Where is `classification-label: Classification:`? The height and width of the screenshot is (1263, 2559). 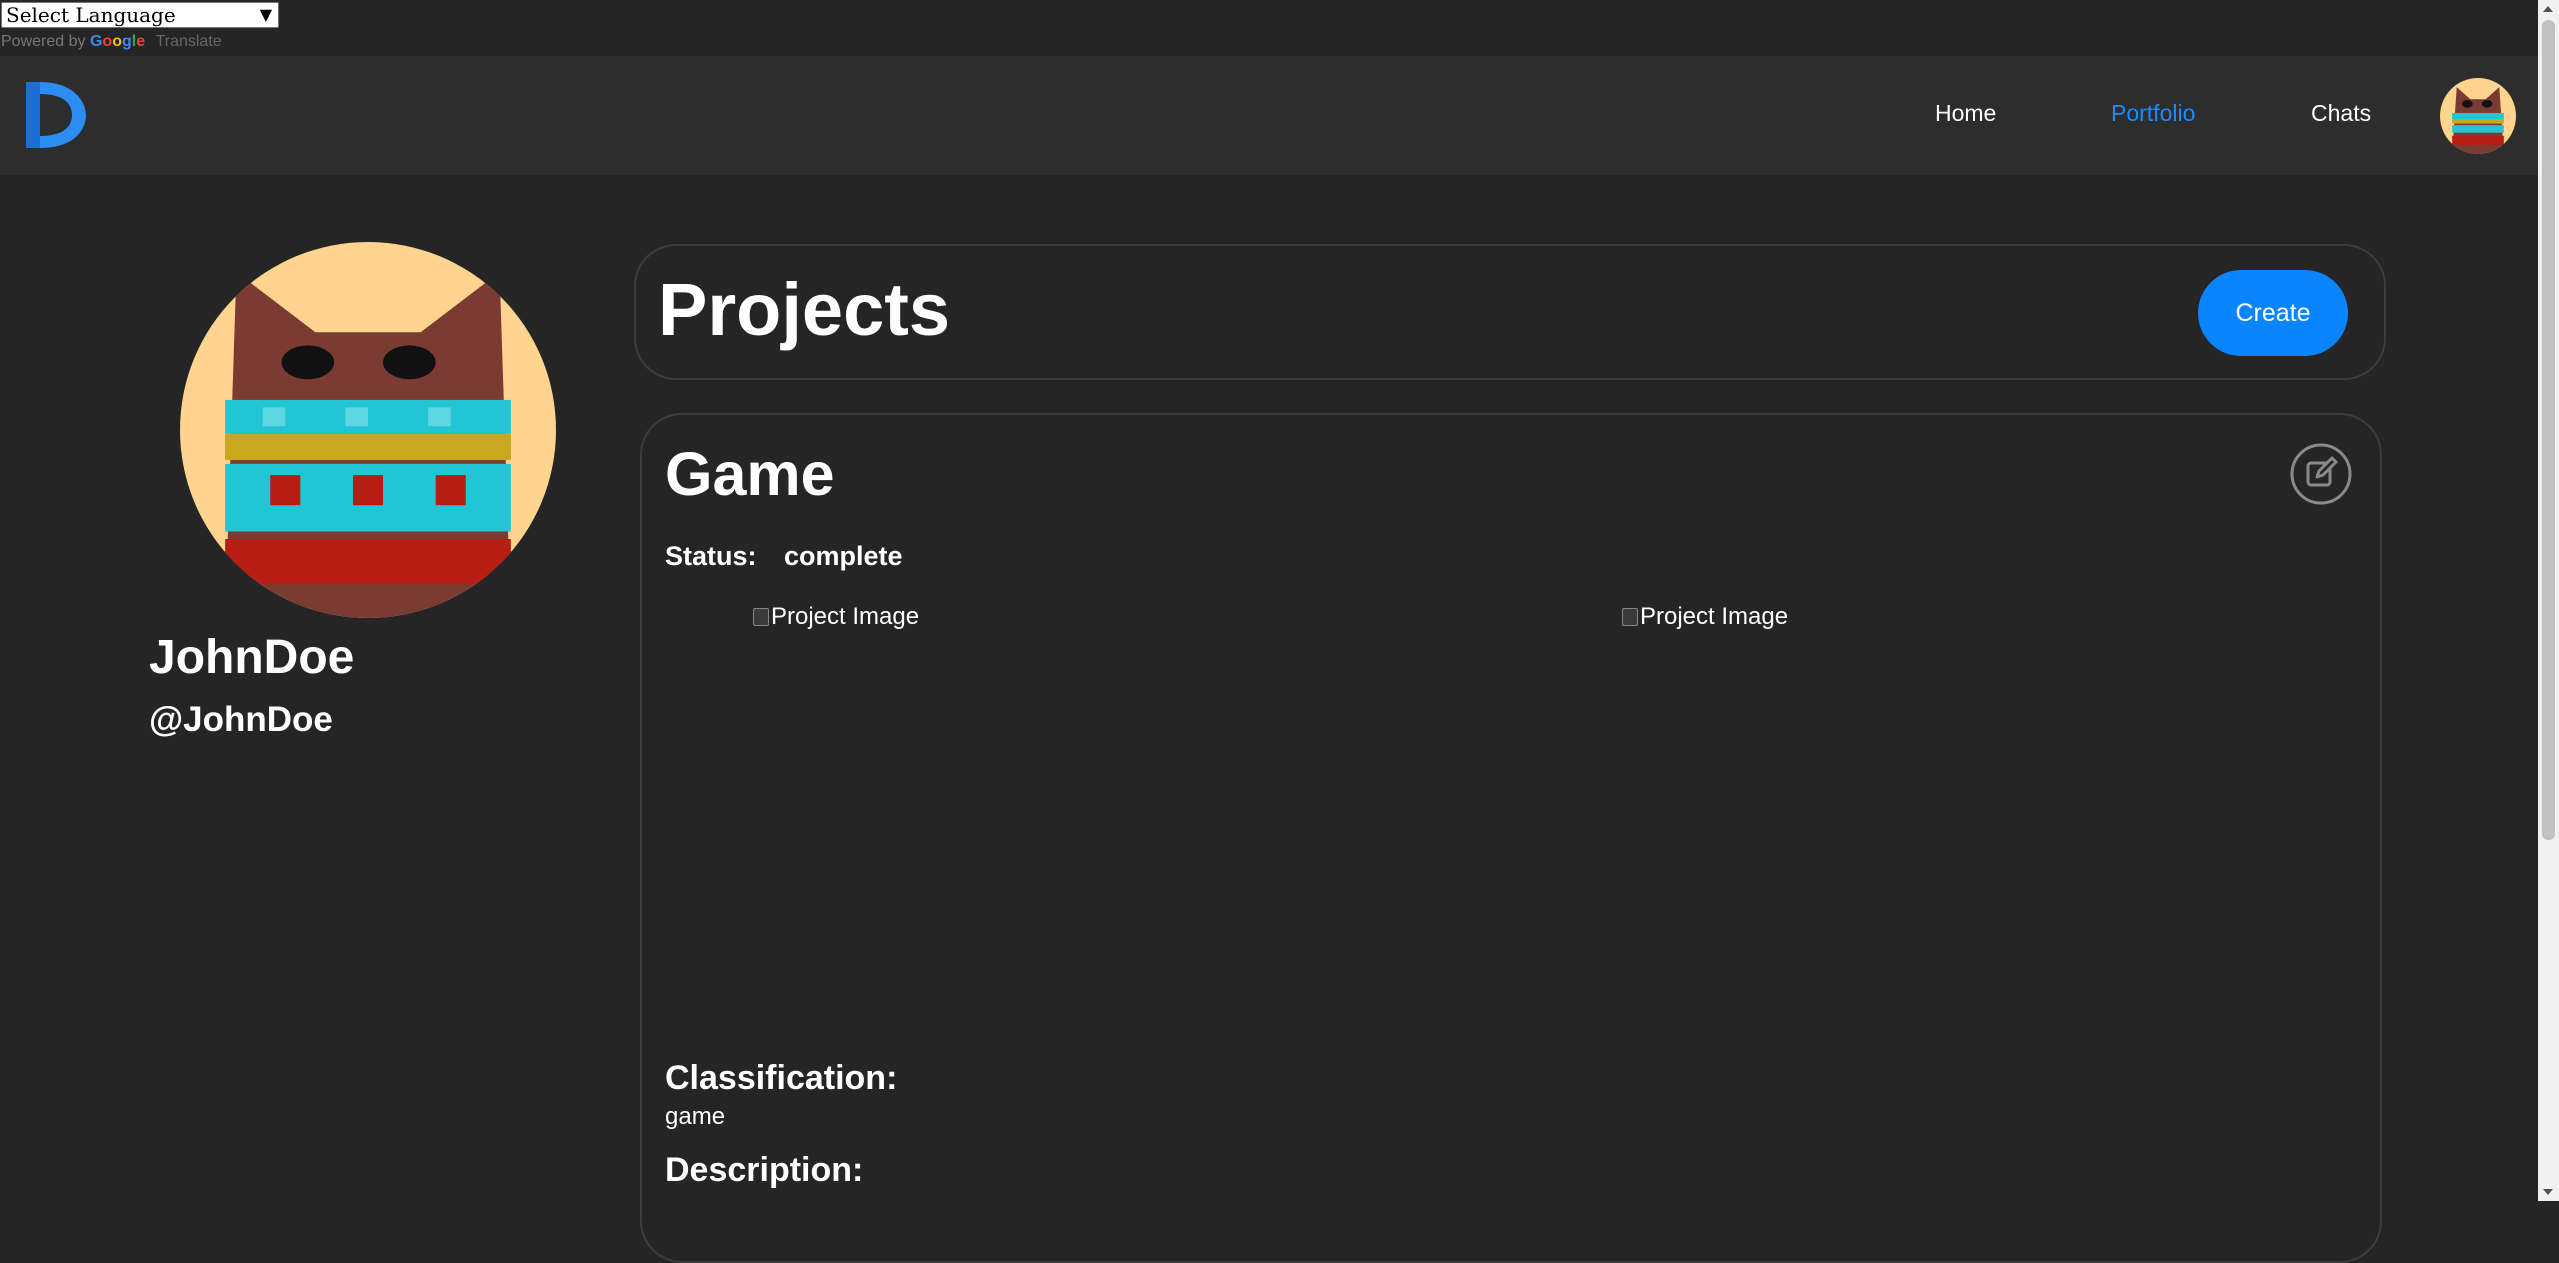 classification-label: Classification: is located at coordinates (781, 1078).